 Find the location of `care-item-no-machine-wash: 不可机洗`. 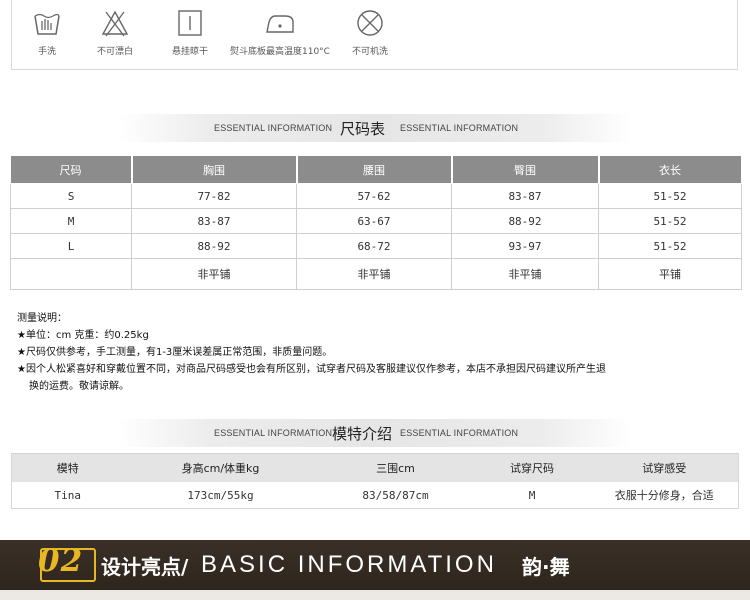

care-item-no-machine-wash: 不可机洗 is located at coordinates (370, 32).